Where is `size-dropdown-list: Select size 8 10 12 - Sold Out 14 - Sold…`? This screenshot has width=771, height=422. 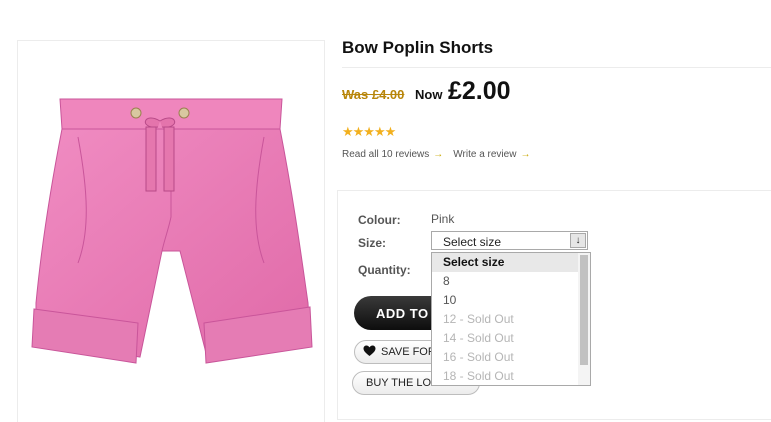
size-dropdown-list: Select size 8 10 12 - Sold Out 14 - Sold… is located at coordinates (511, 319).